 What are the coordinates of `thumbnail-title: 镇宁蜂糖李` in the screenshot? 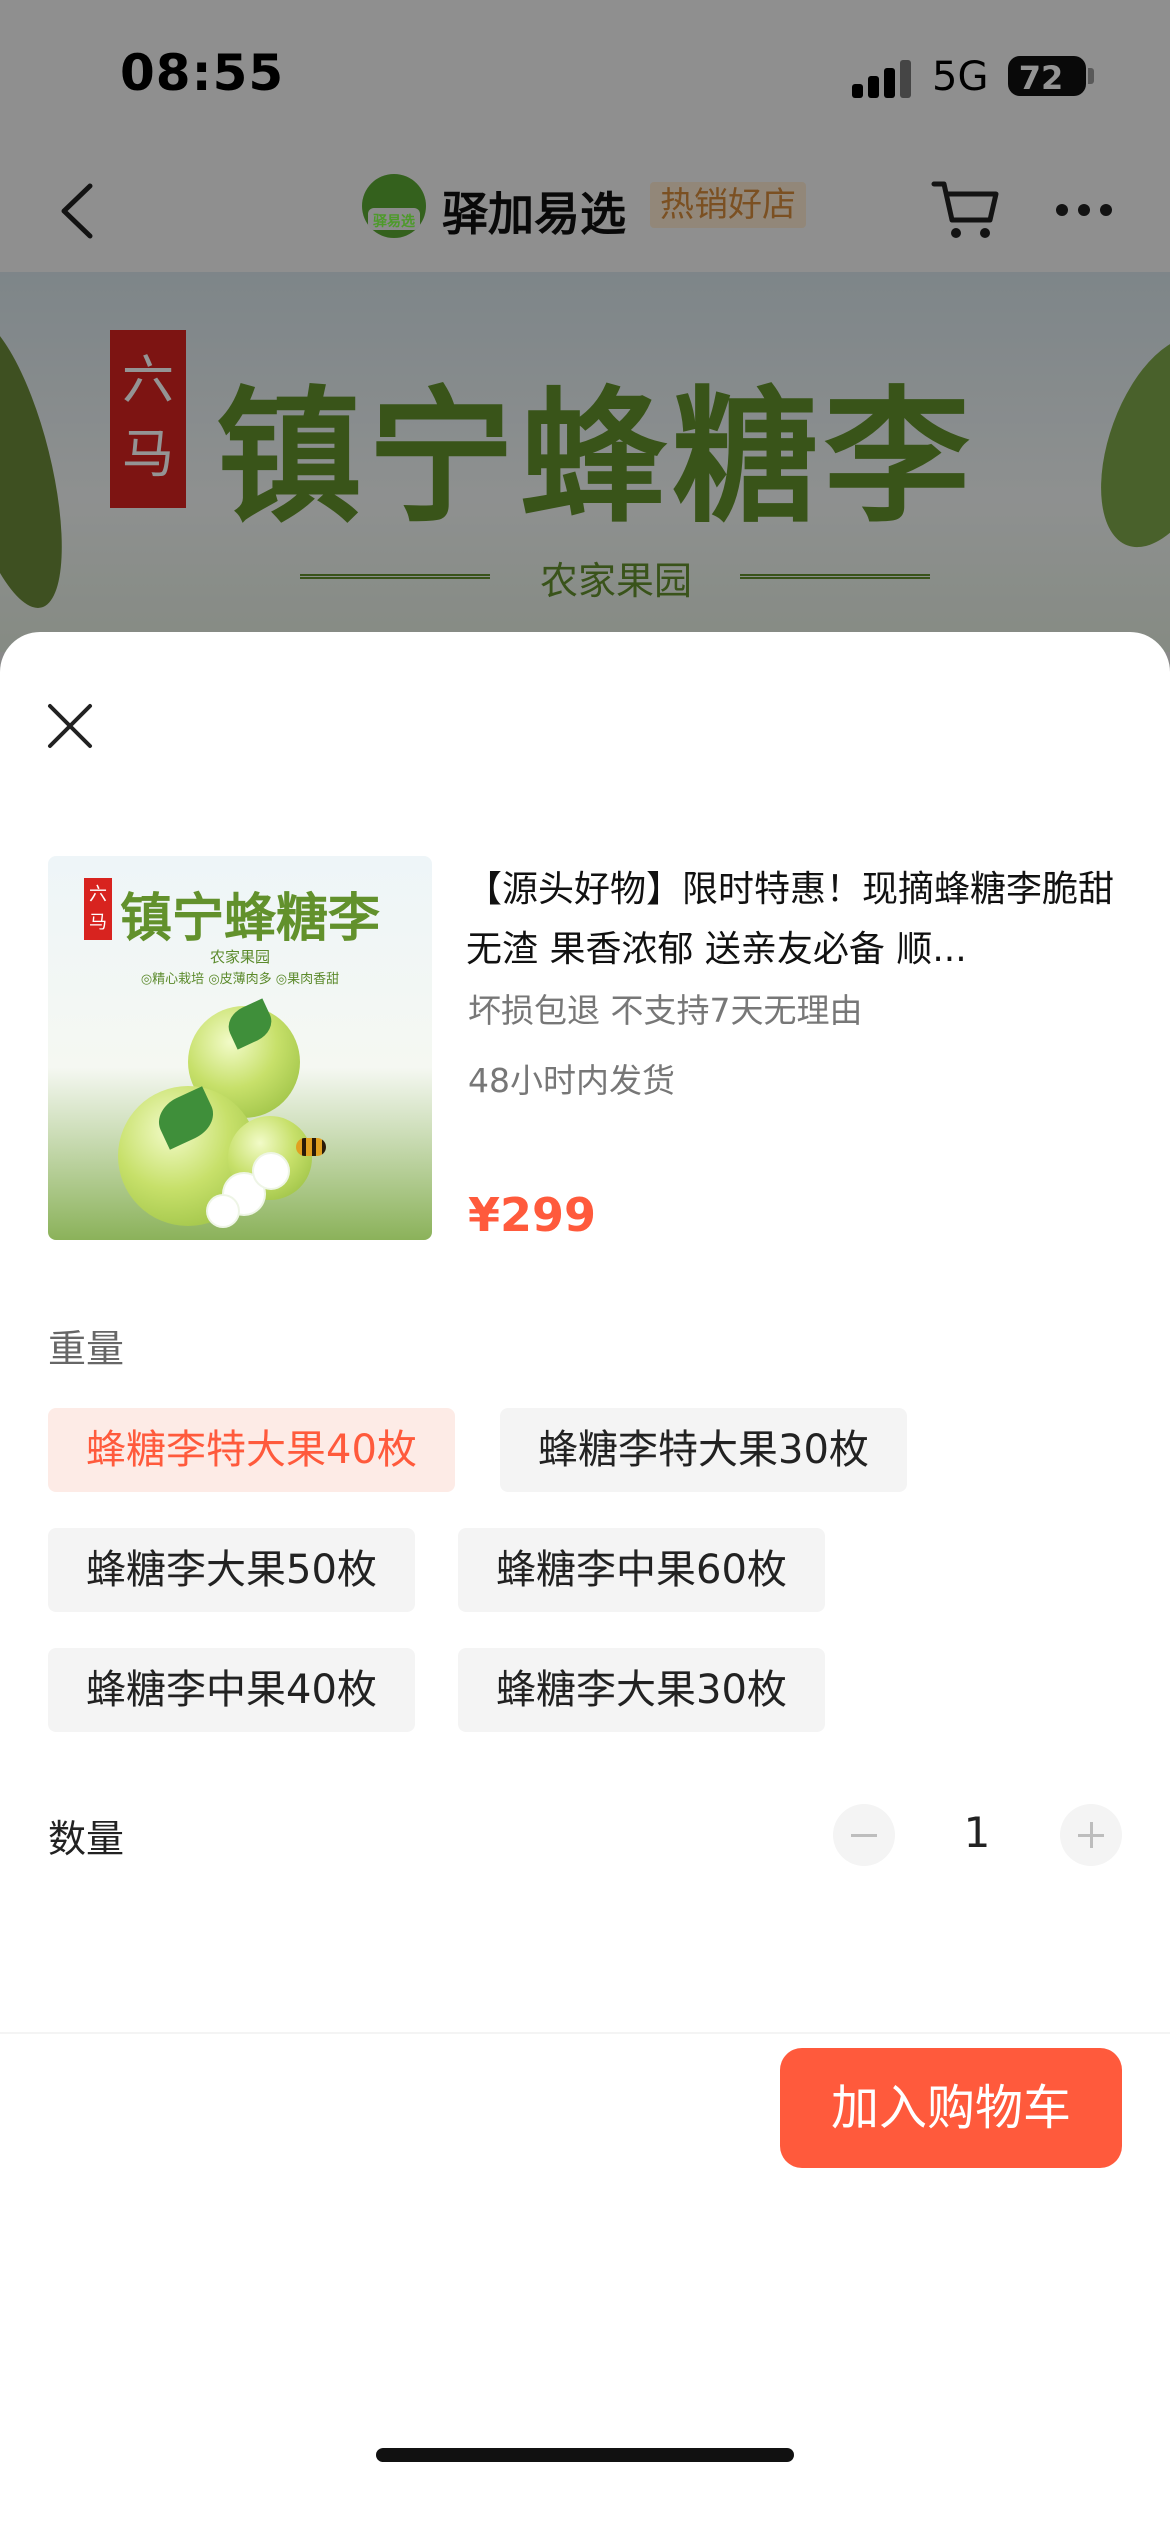 It's located at (250, 919).